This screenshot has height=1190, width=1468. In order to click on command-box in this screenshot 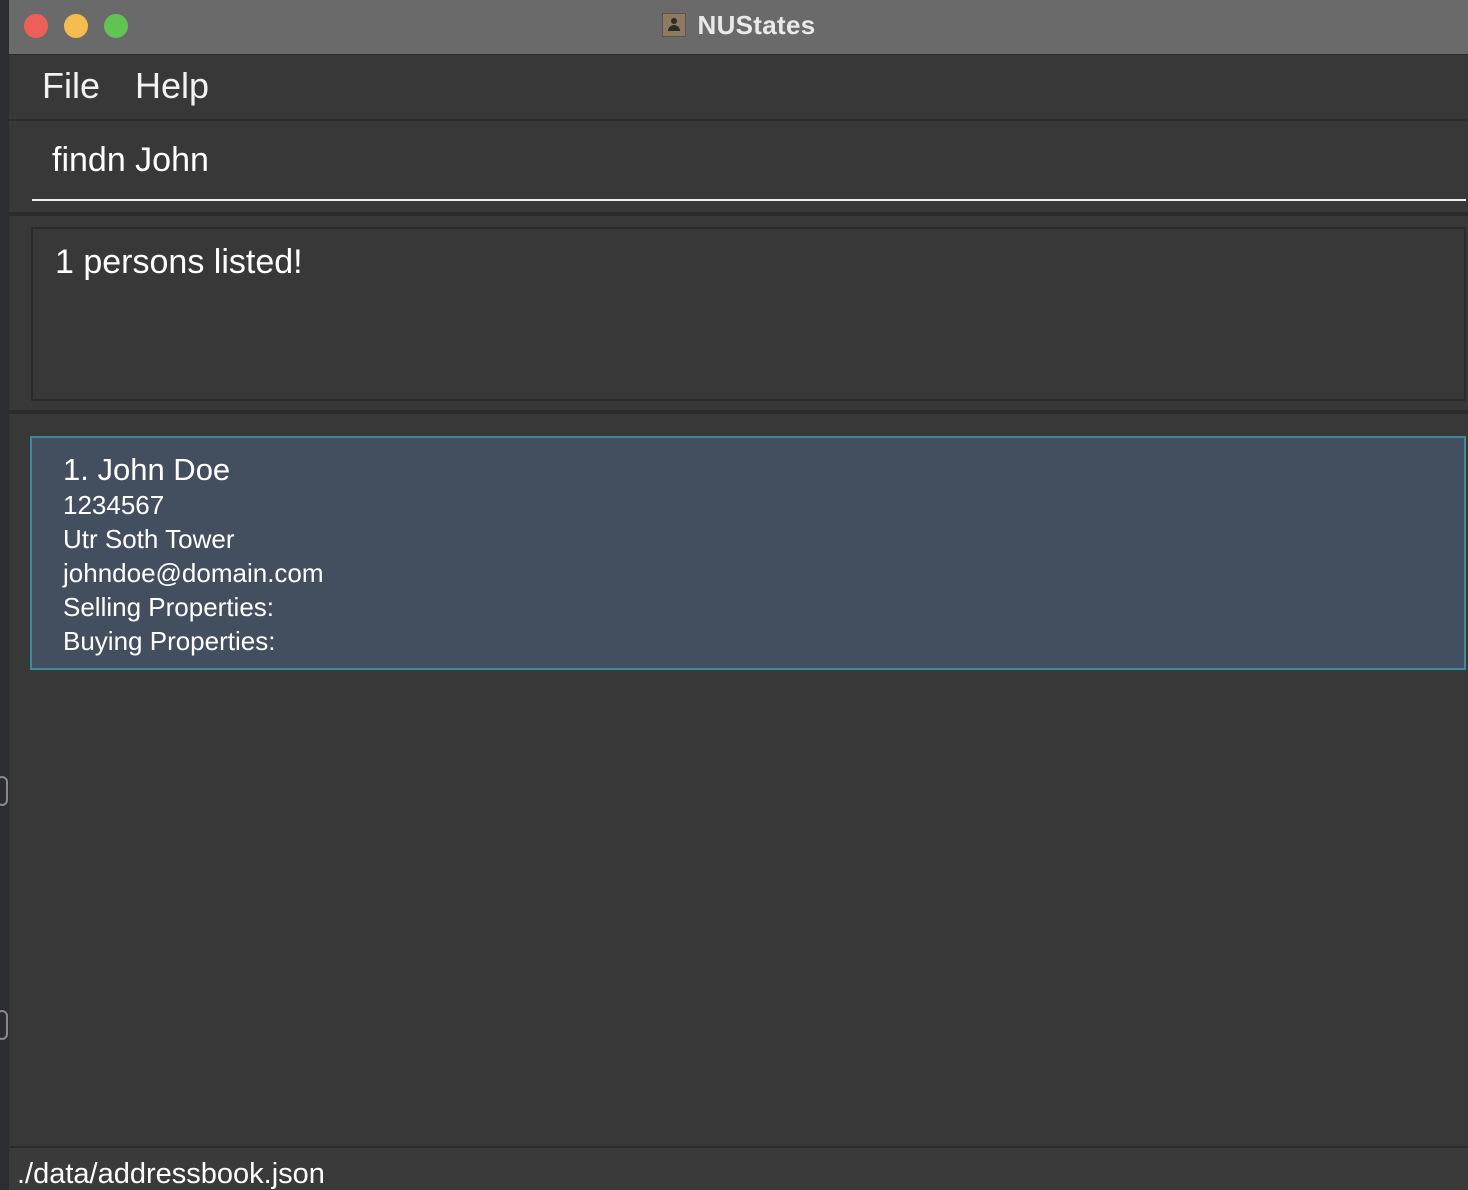, I will do `click(738, 167)`.